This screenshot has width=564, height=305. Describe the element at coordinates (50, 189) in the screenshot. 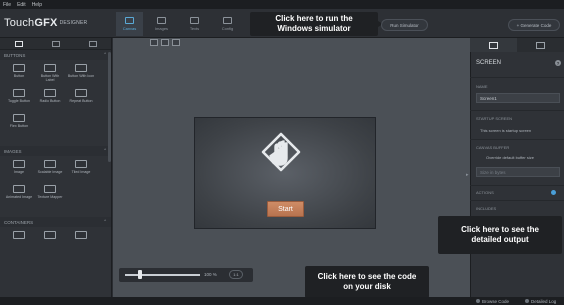

I see `texture-mapper-icon` at that location.